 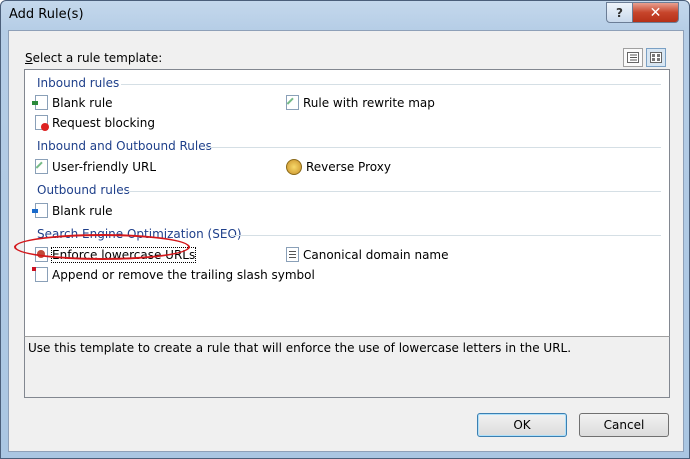 I want to click on template-blank-rule-inbound: Blank rule, so click(x=72, y=102).